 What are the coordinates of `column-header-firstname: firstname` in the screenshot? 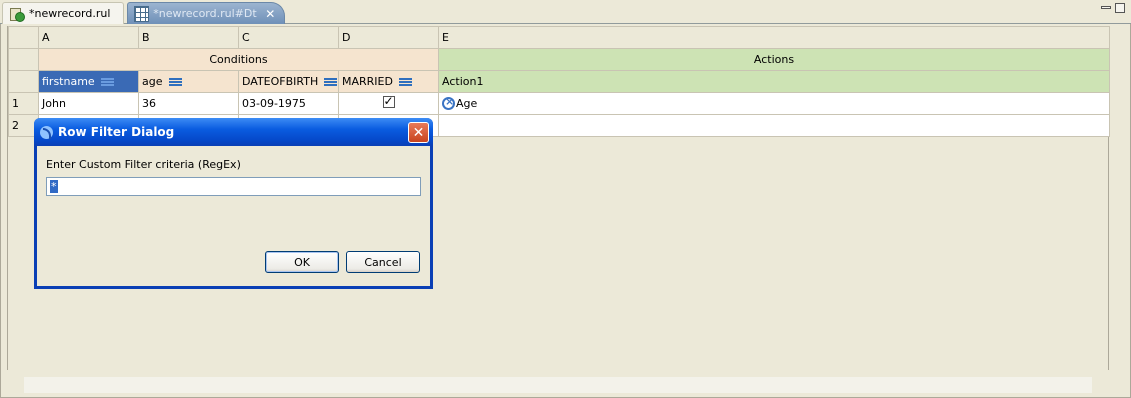 It's located at (88, 81).